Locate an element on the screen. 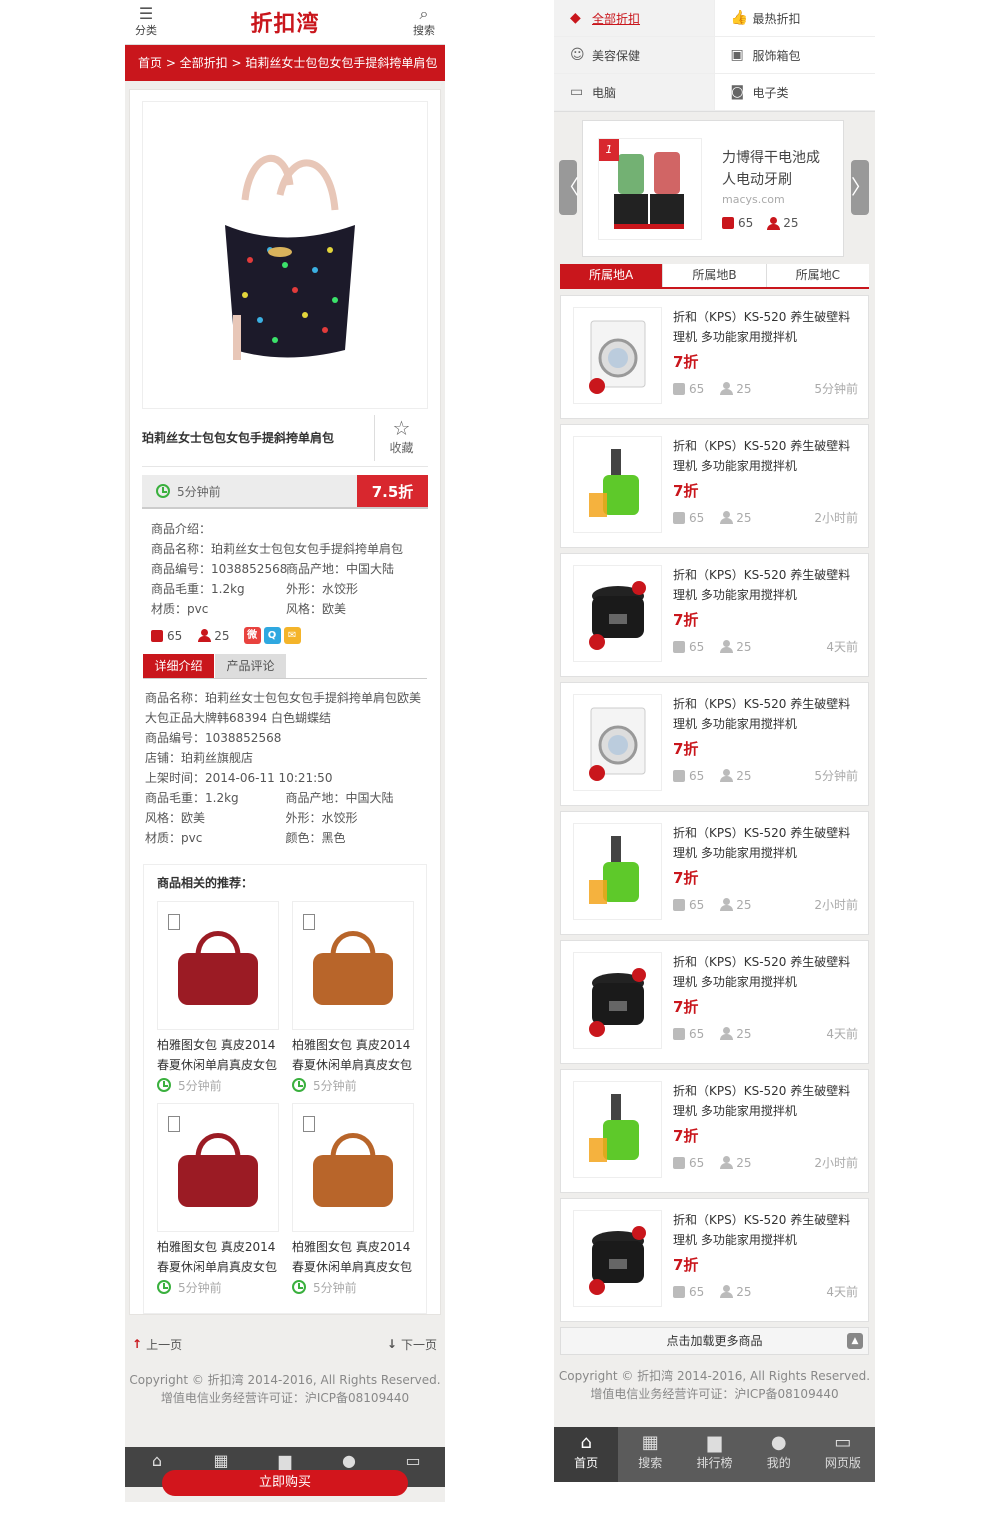  category-5: ▭ 电脑 is located at coordinates (634, 92).